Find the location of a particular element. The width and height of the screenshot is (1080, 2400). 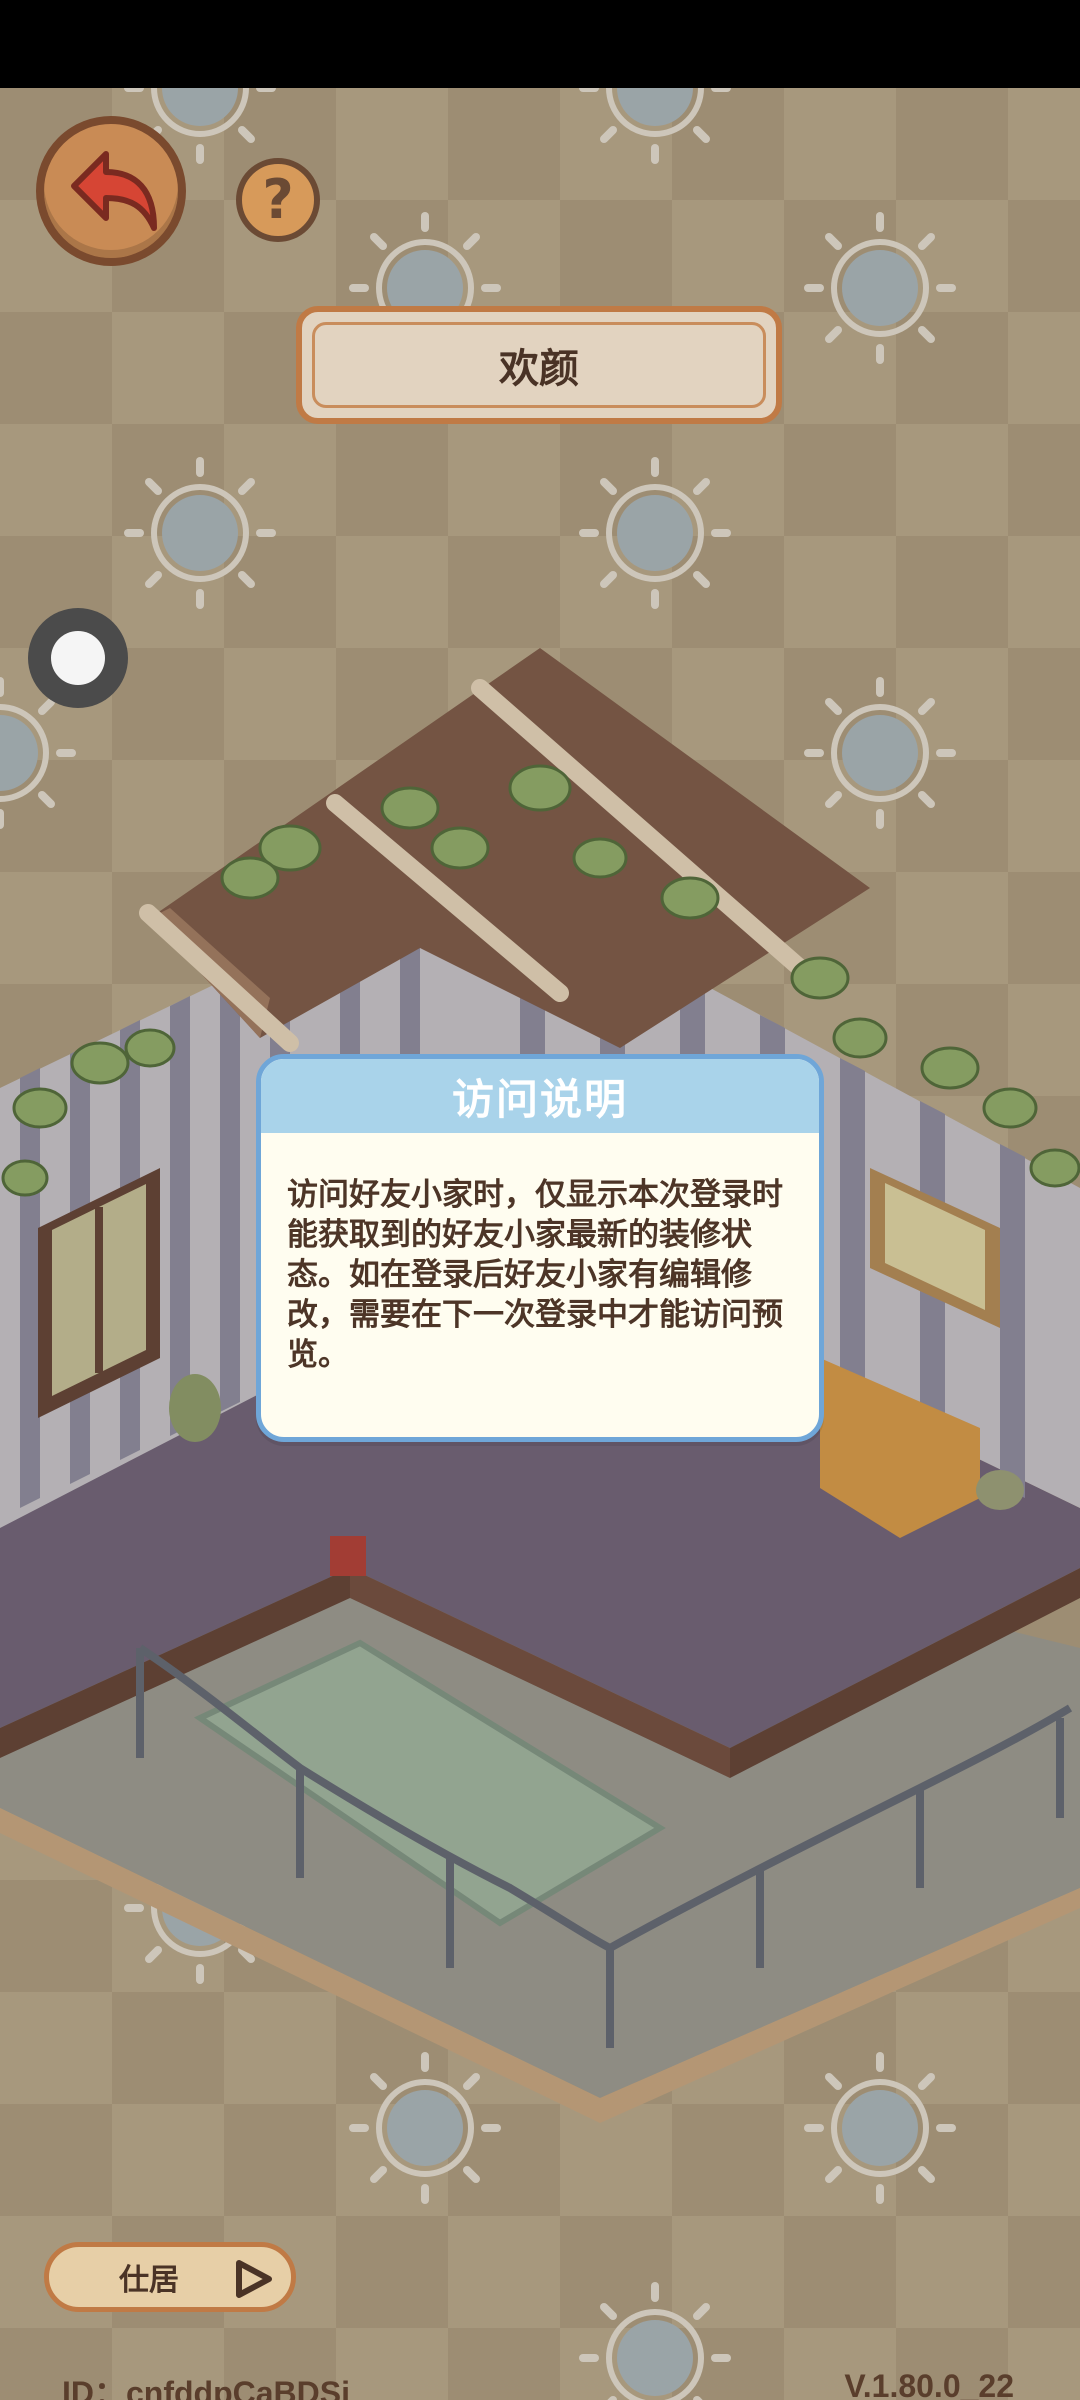

move-in-button: 仕居 is located at coordinates (170, 2277).